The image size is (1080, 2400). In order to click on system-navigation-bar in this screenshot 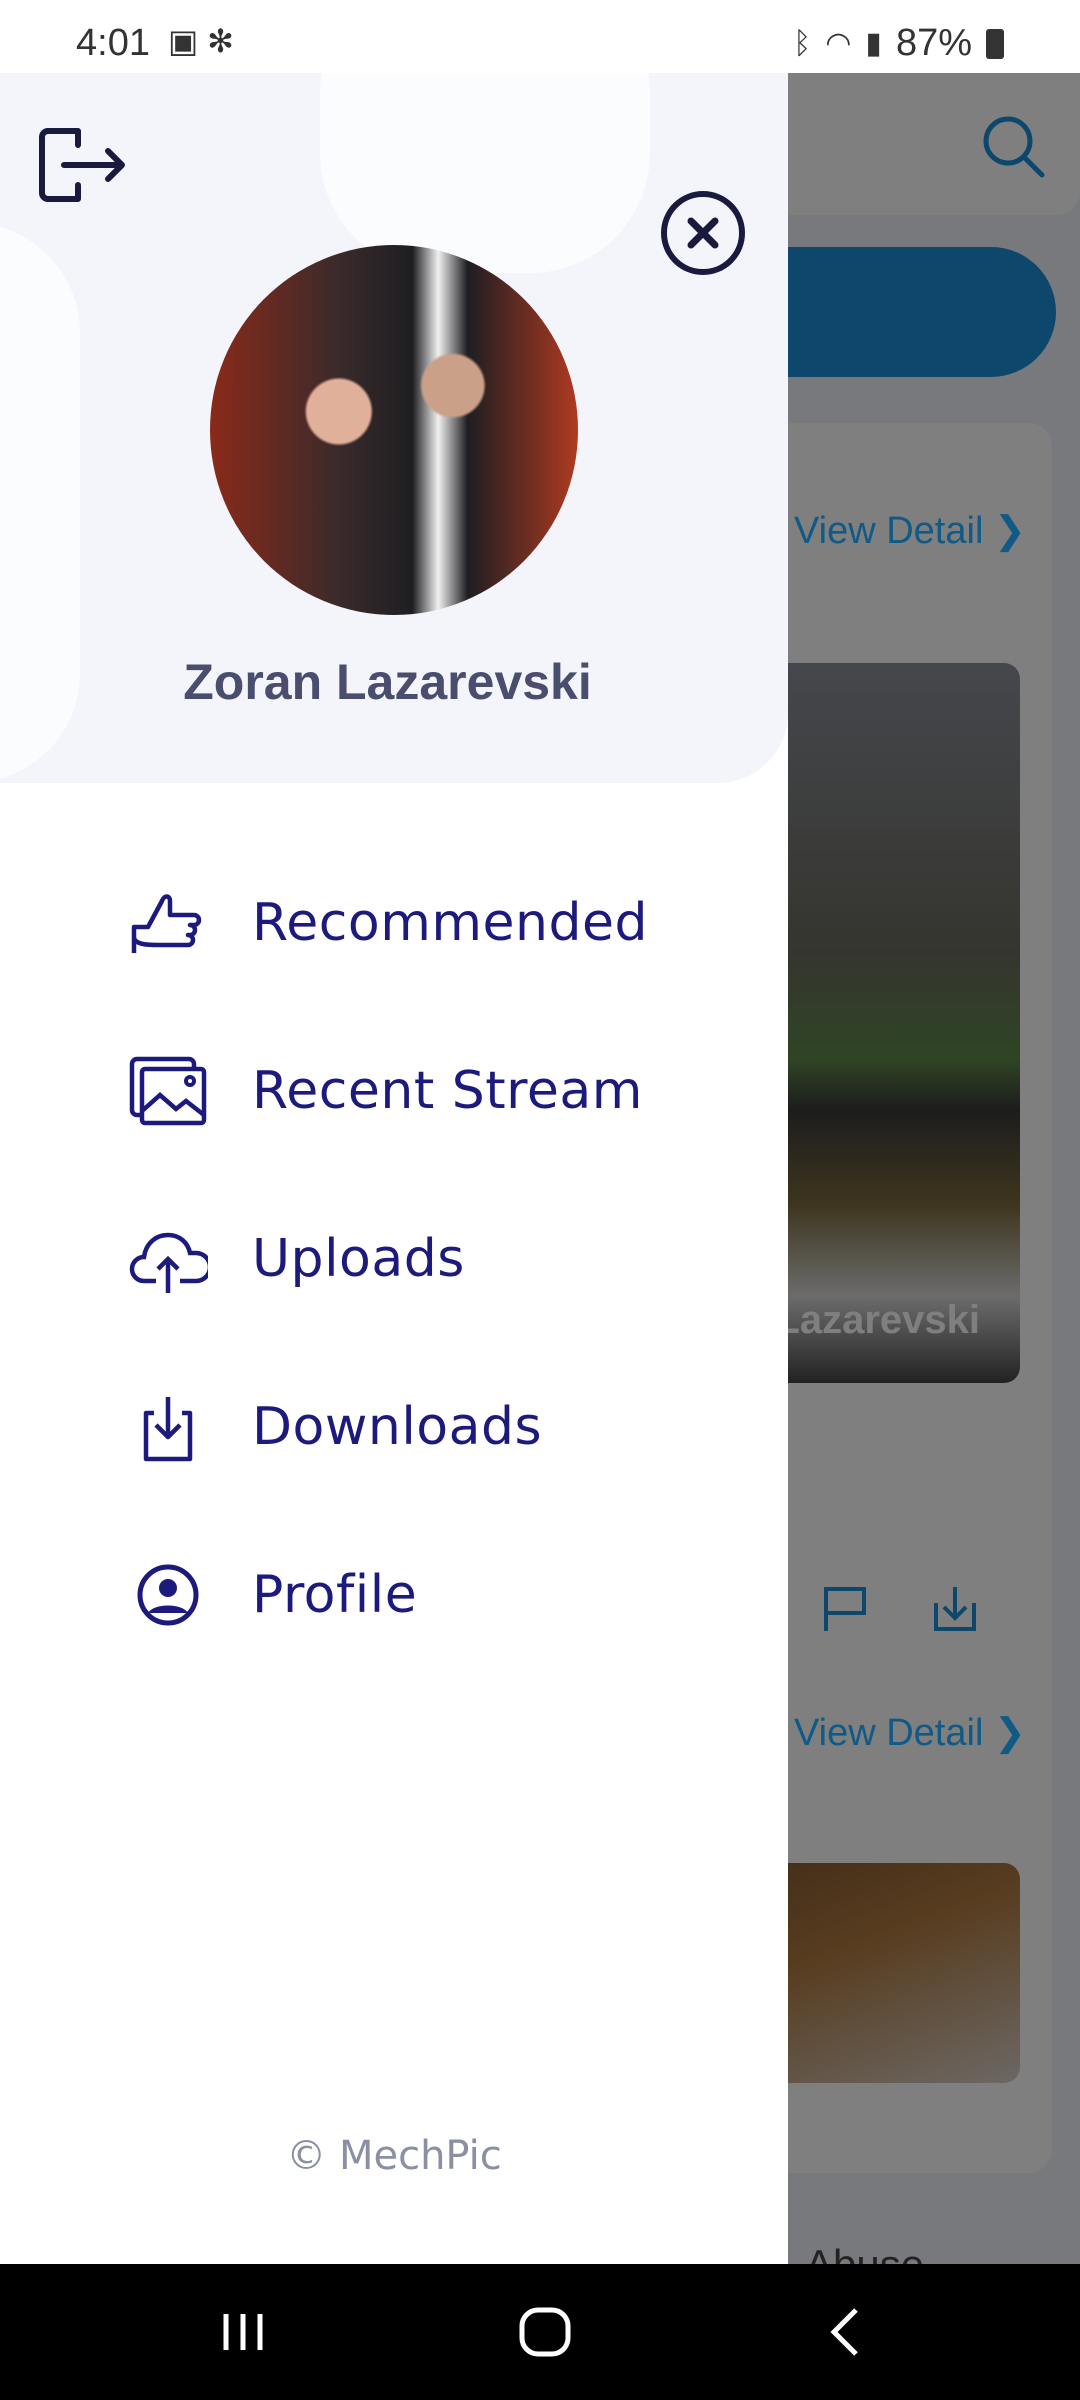, I will do `click(540, 2332)`.